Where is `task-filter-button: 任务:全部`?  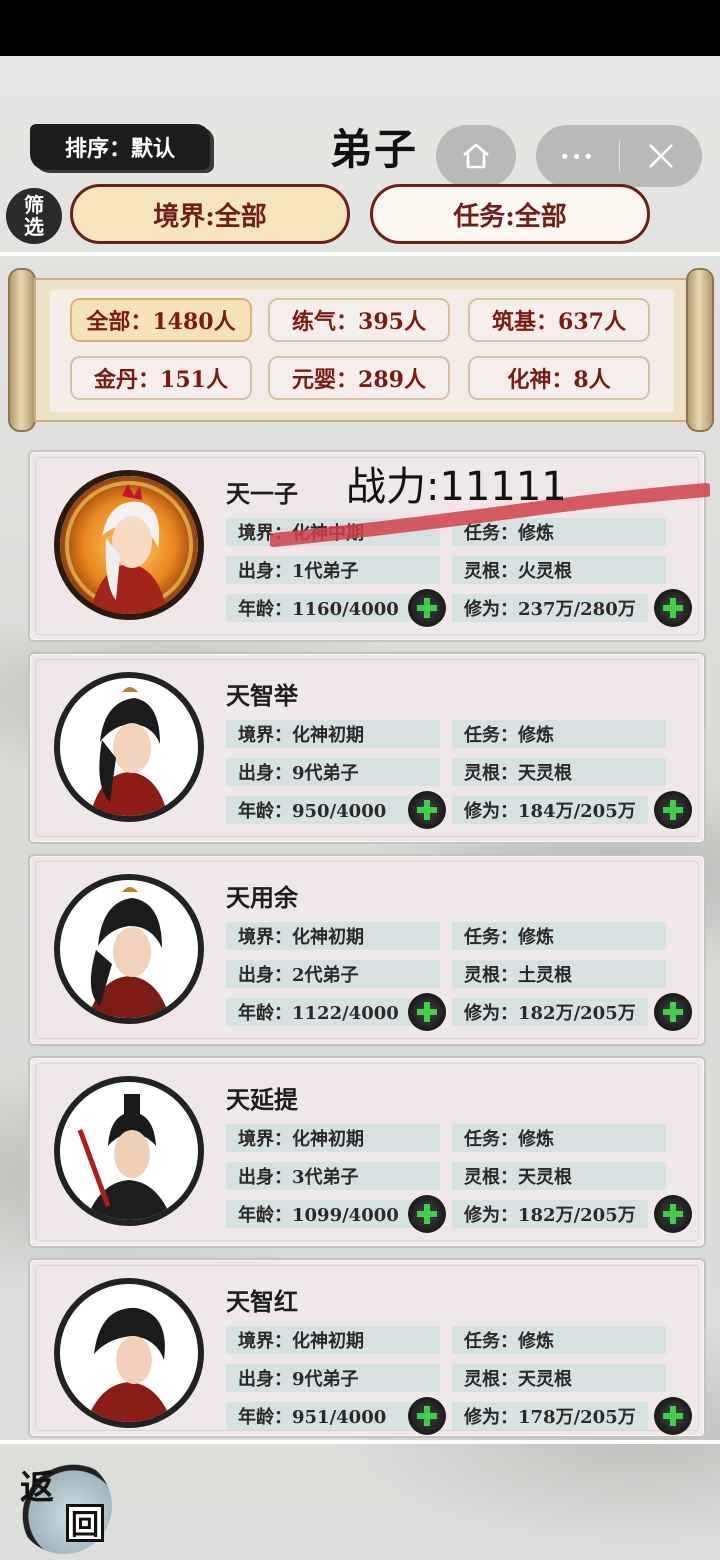
task-filter-button: 任务:全部 is located at coordinates (510, 214).